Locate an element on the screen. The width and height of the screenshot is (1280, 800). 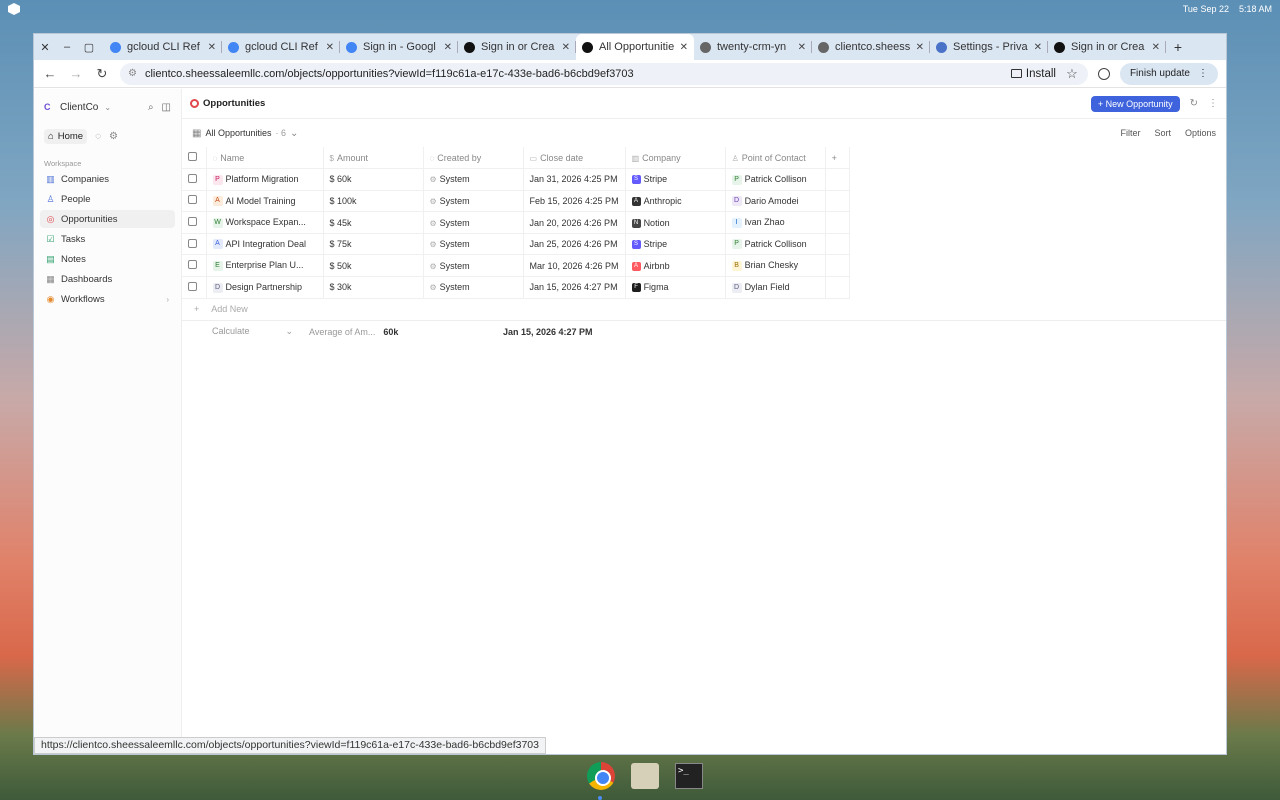
view-action-sort: Sort is located at coordinates (1162, 133).